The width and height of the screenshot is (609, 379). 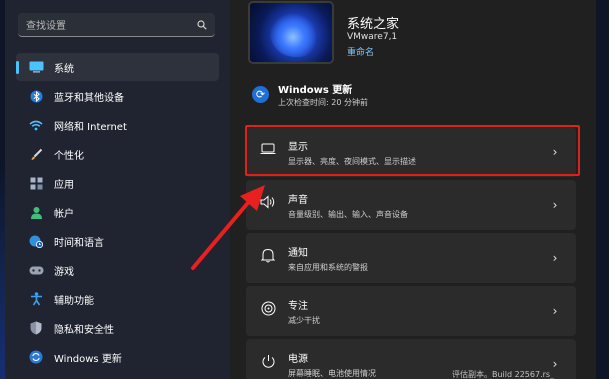 I want to click on windows-update-subtitle: 上次检查时间: 20 分钟前, so click(x=323, y=102).